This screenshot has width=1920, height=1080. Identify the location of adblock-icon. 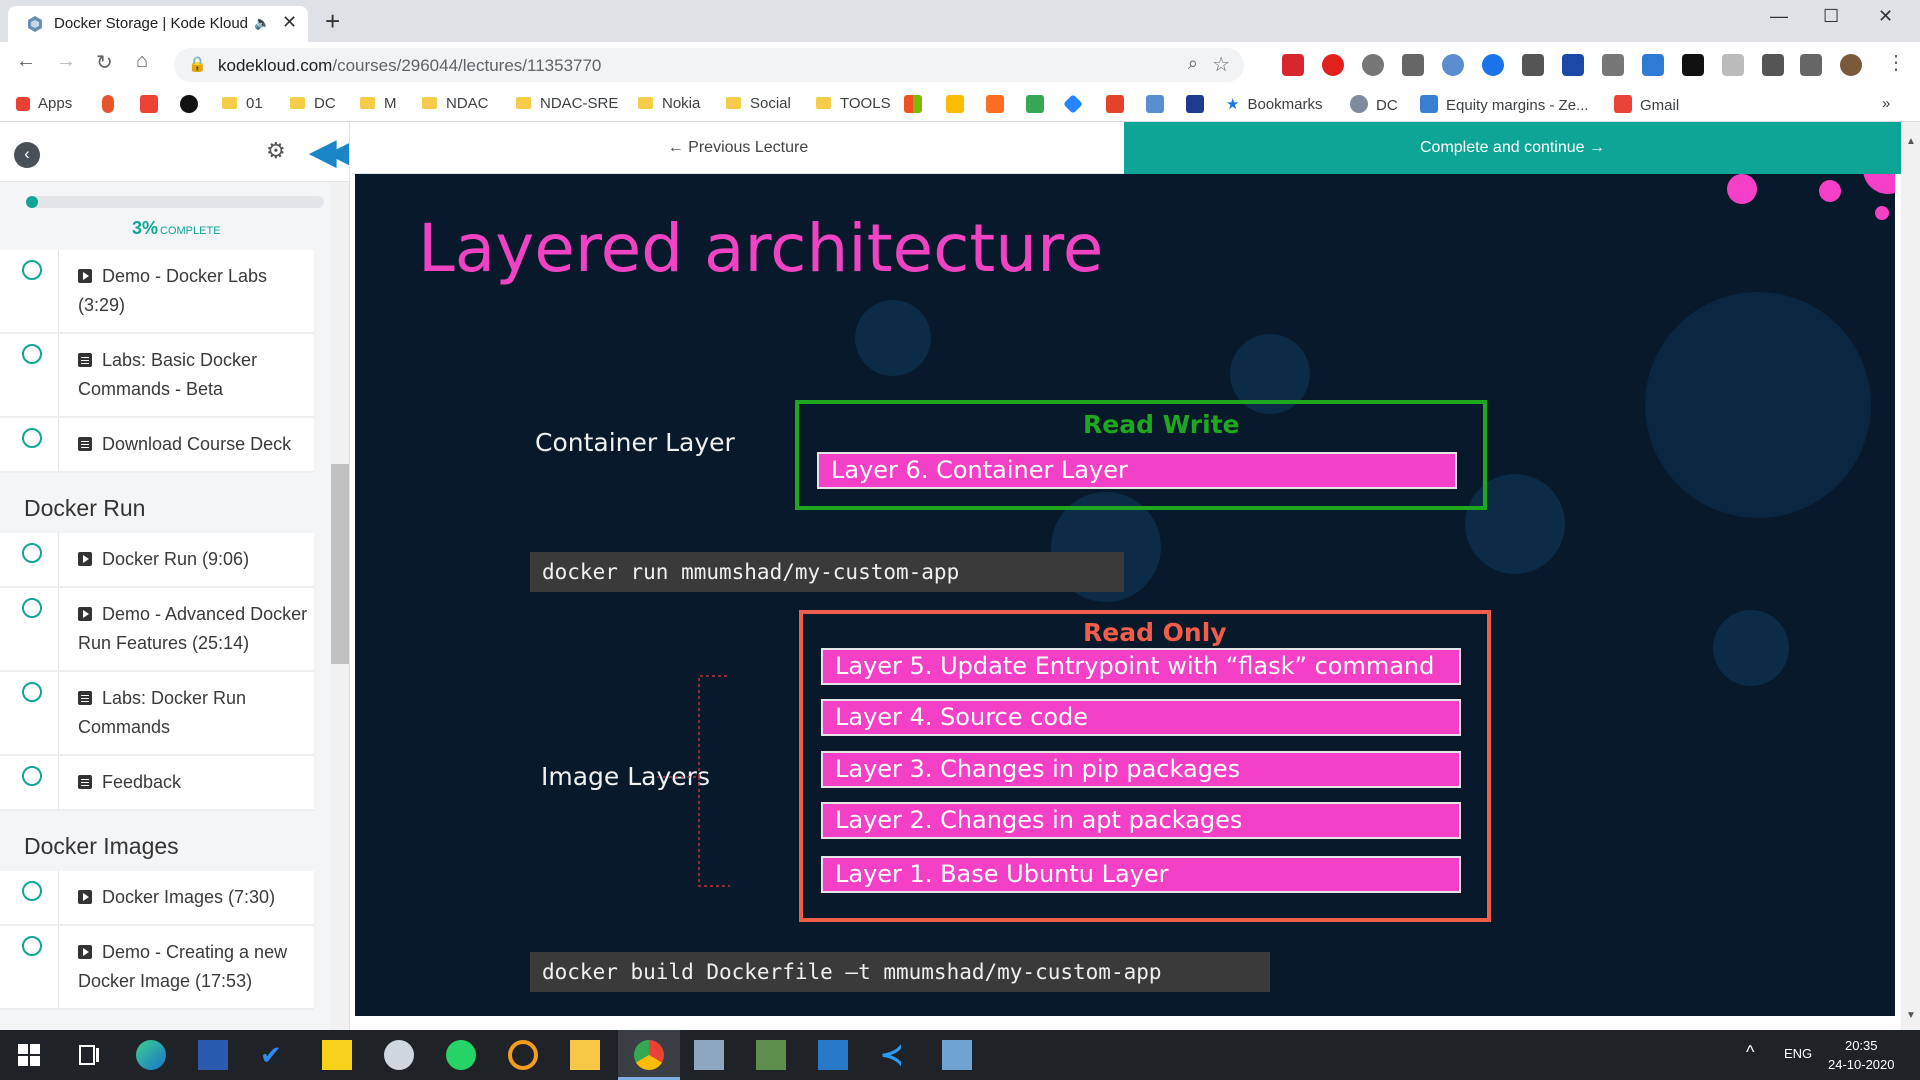
(1333, 65).